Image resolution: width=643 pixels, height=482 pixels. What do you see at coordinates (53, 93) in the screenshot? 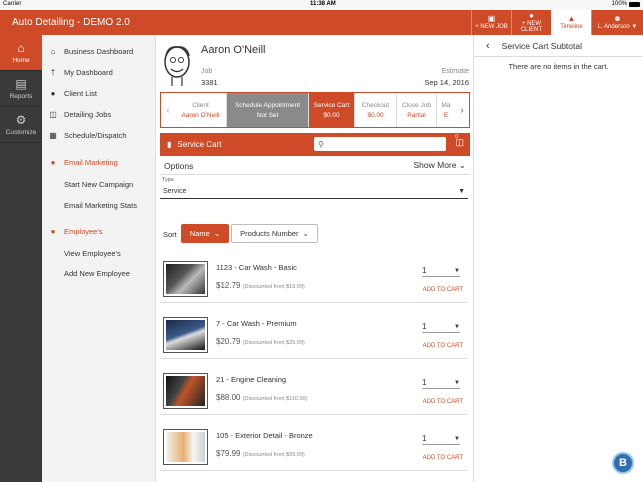
I see `users-icon: ●` at bounding box center [53, 93].